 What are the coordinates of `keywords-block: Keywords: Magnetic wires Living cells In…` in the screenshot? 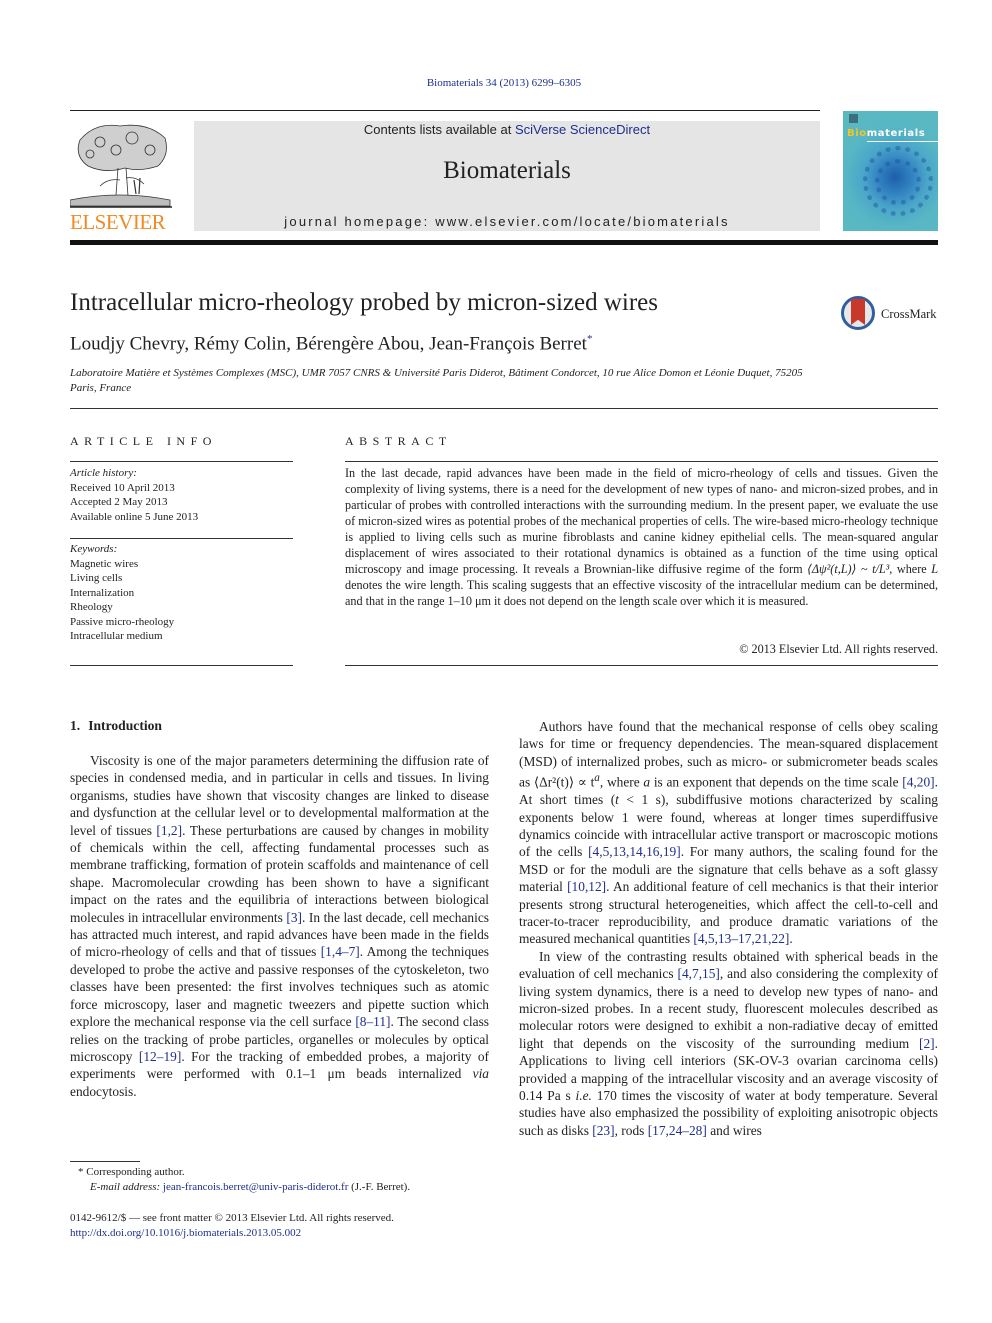 It's located at (181, 593).